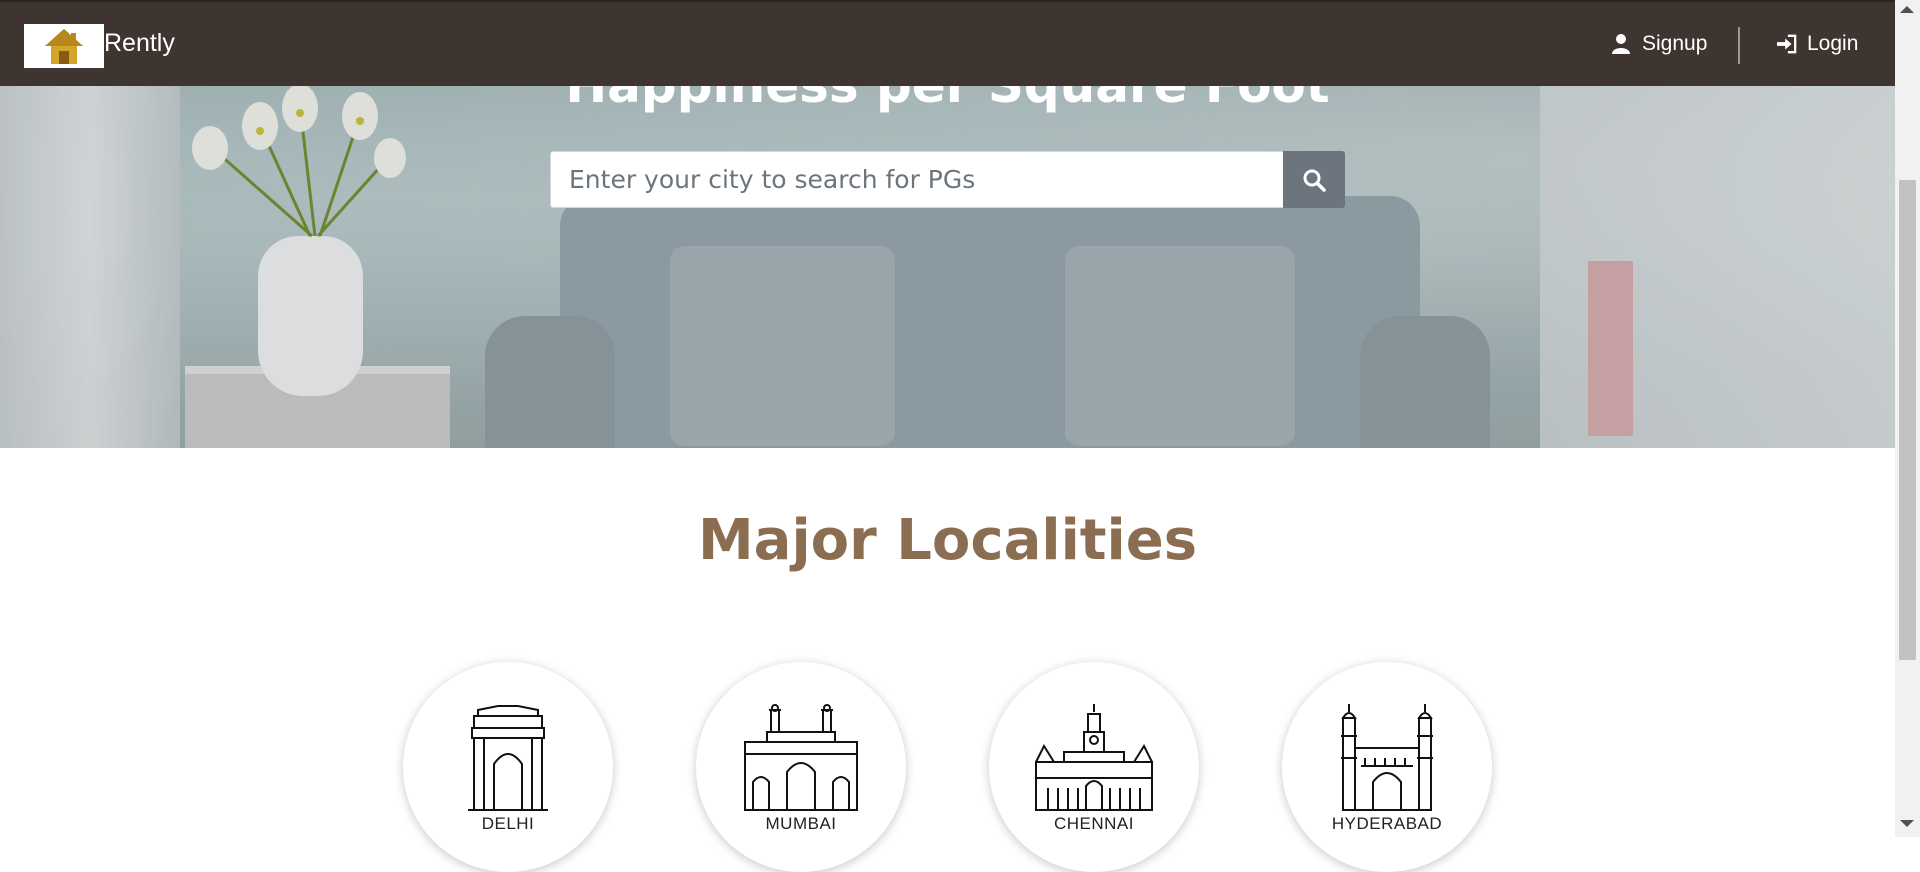 This screenshot has height=872, width=1920. What do you see at coordinates (1387, 823) in the screenshot?
I see `city-label: HYDERABAD` at bounding box center [1387, 823].